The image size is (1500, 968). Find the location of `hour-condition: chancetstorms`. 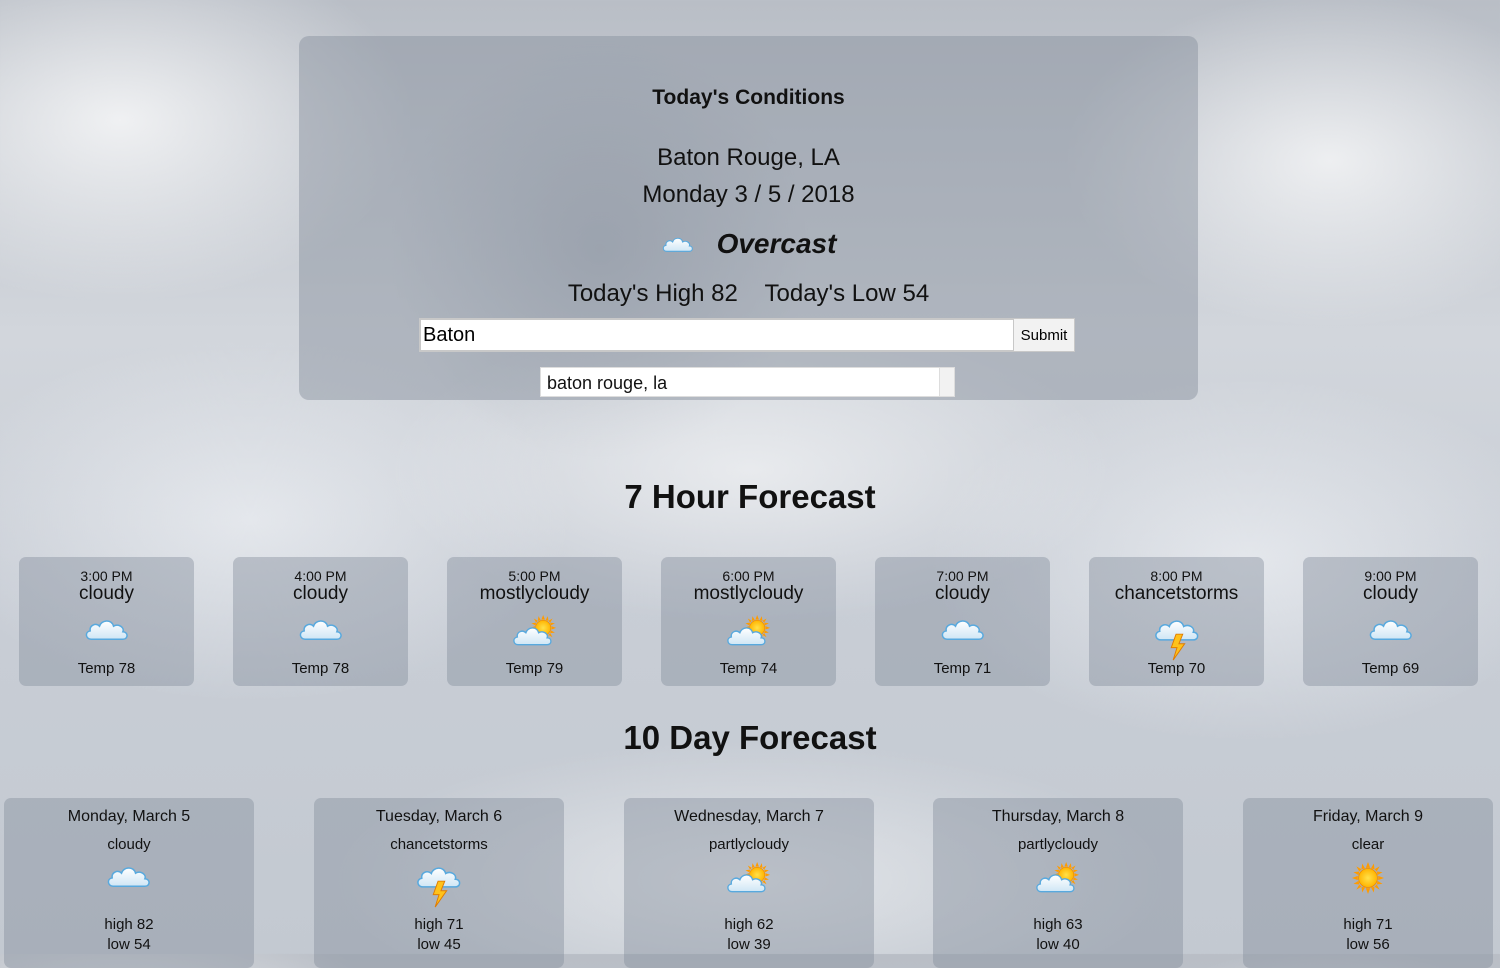

hour-condition: chancetstorms is located at coordinates (1176, 593).